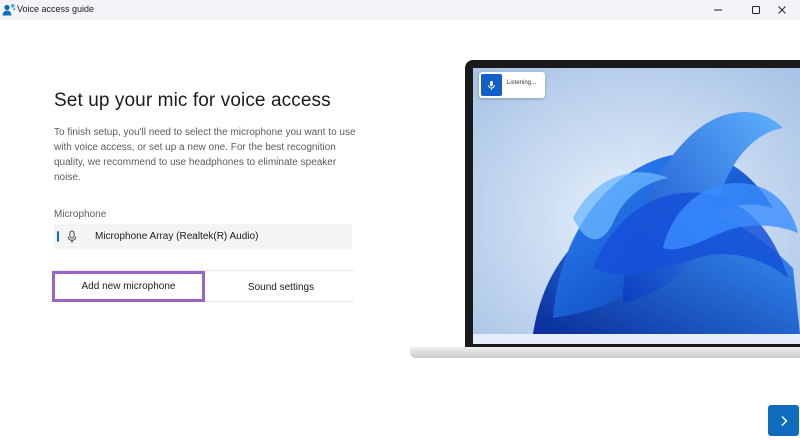 This screenshot has width=800, height=440. Describe the element at coordinates (192, 100) in the screenshot. I see `page-title: Set up your mic for voice access` at that location.